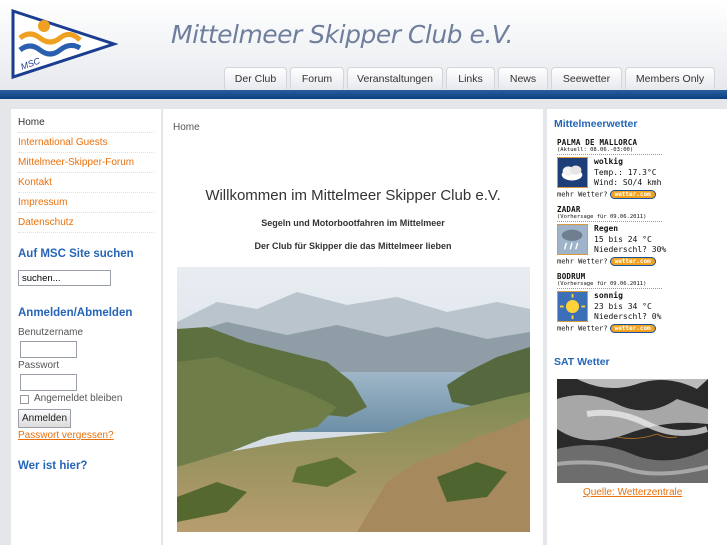  I want to click on menu-item-kontakt: Kontakt, so click(86, 183).